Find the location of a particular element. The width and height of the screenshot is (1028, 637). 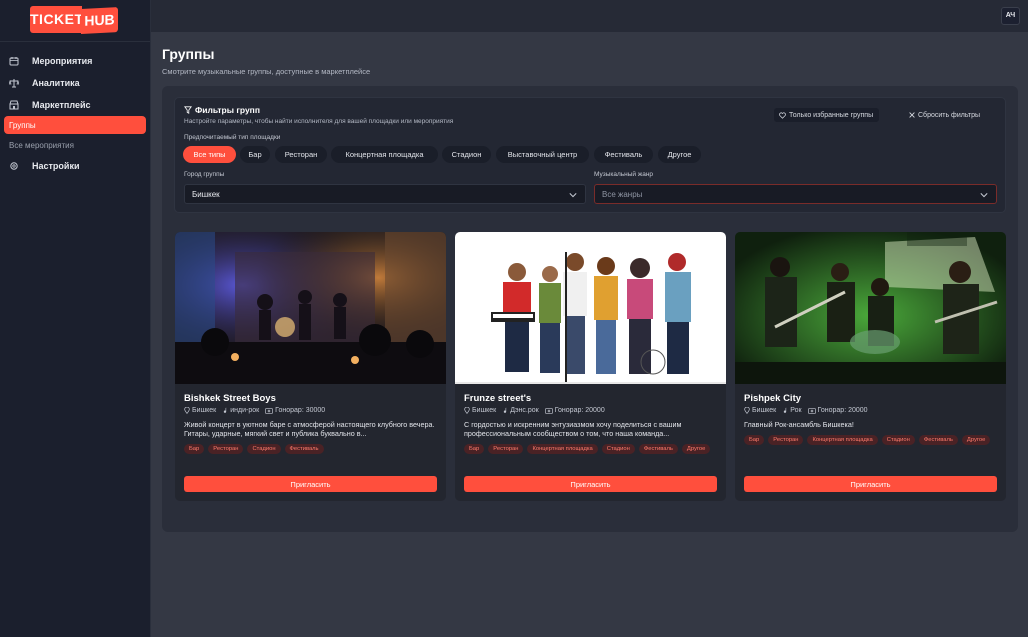

venue-chip-restaurant: Ресторан is located at coordinates (301, 154).